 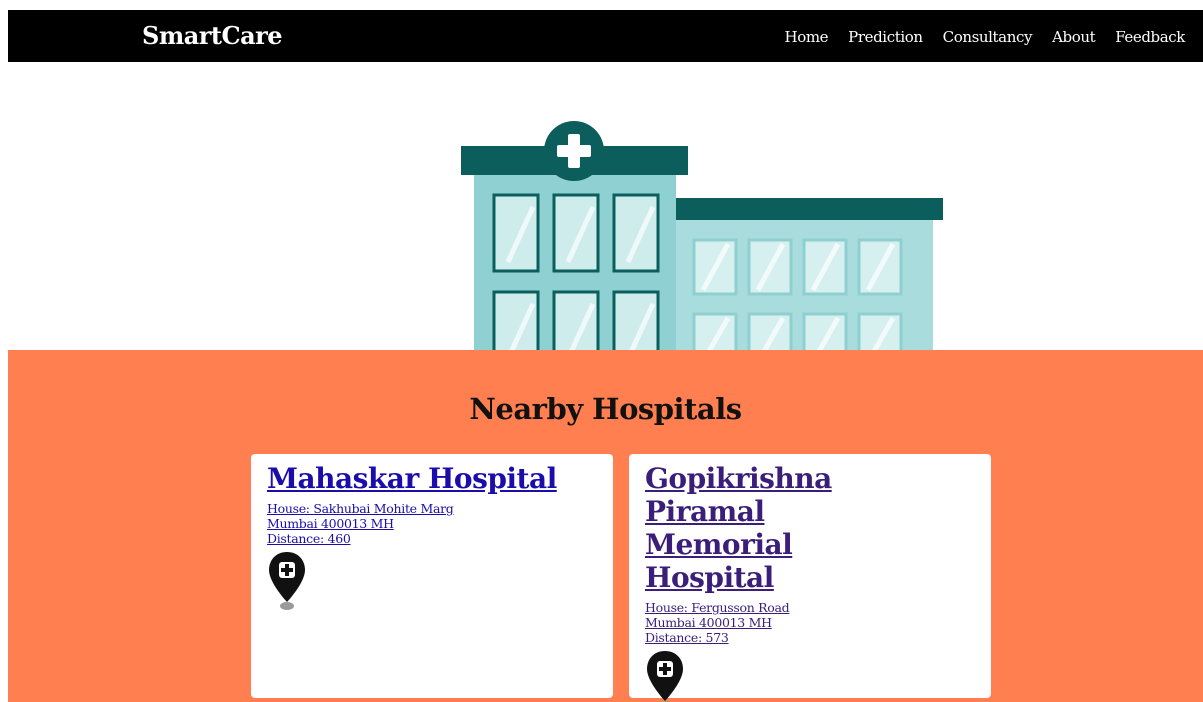 I want to click on section-title: Nearby Hospitals, so click(x=605, y=409).